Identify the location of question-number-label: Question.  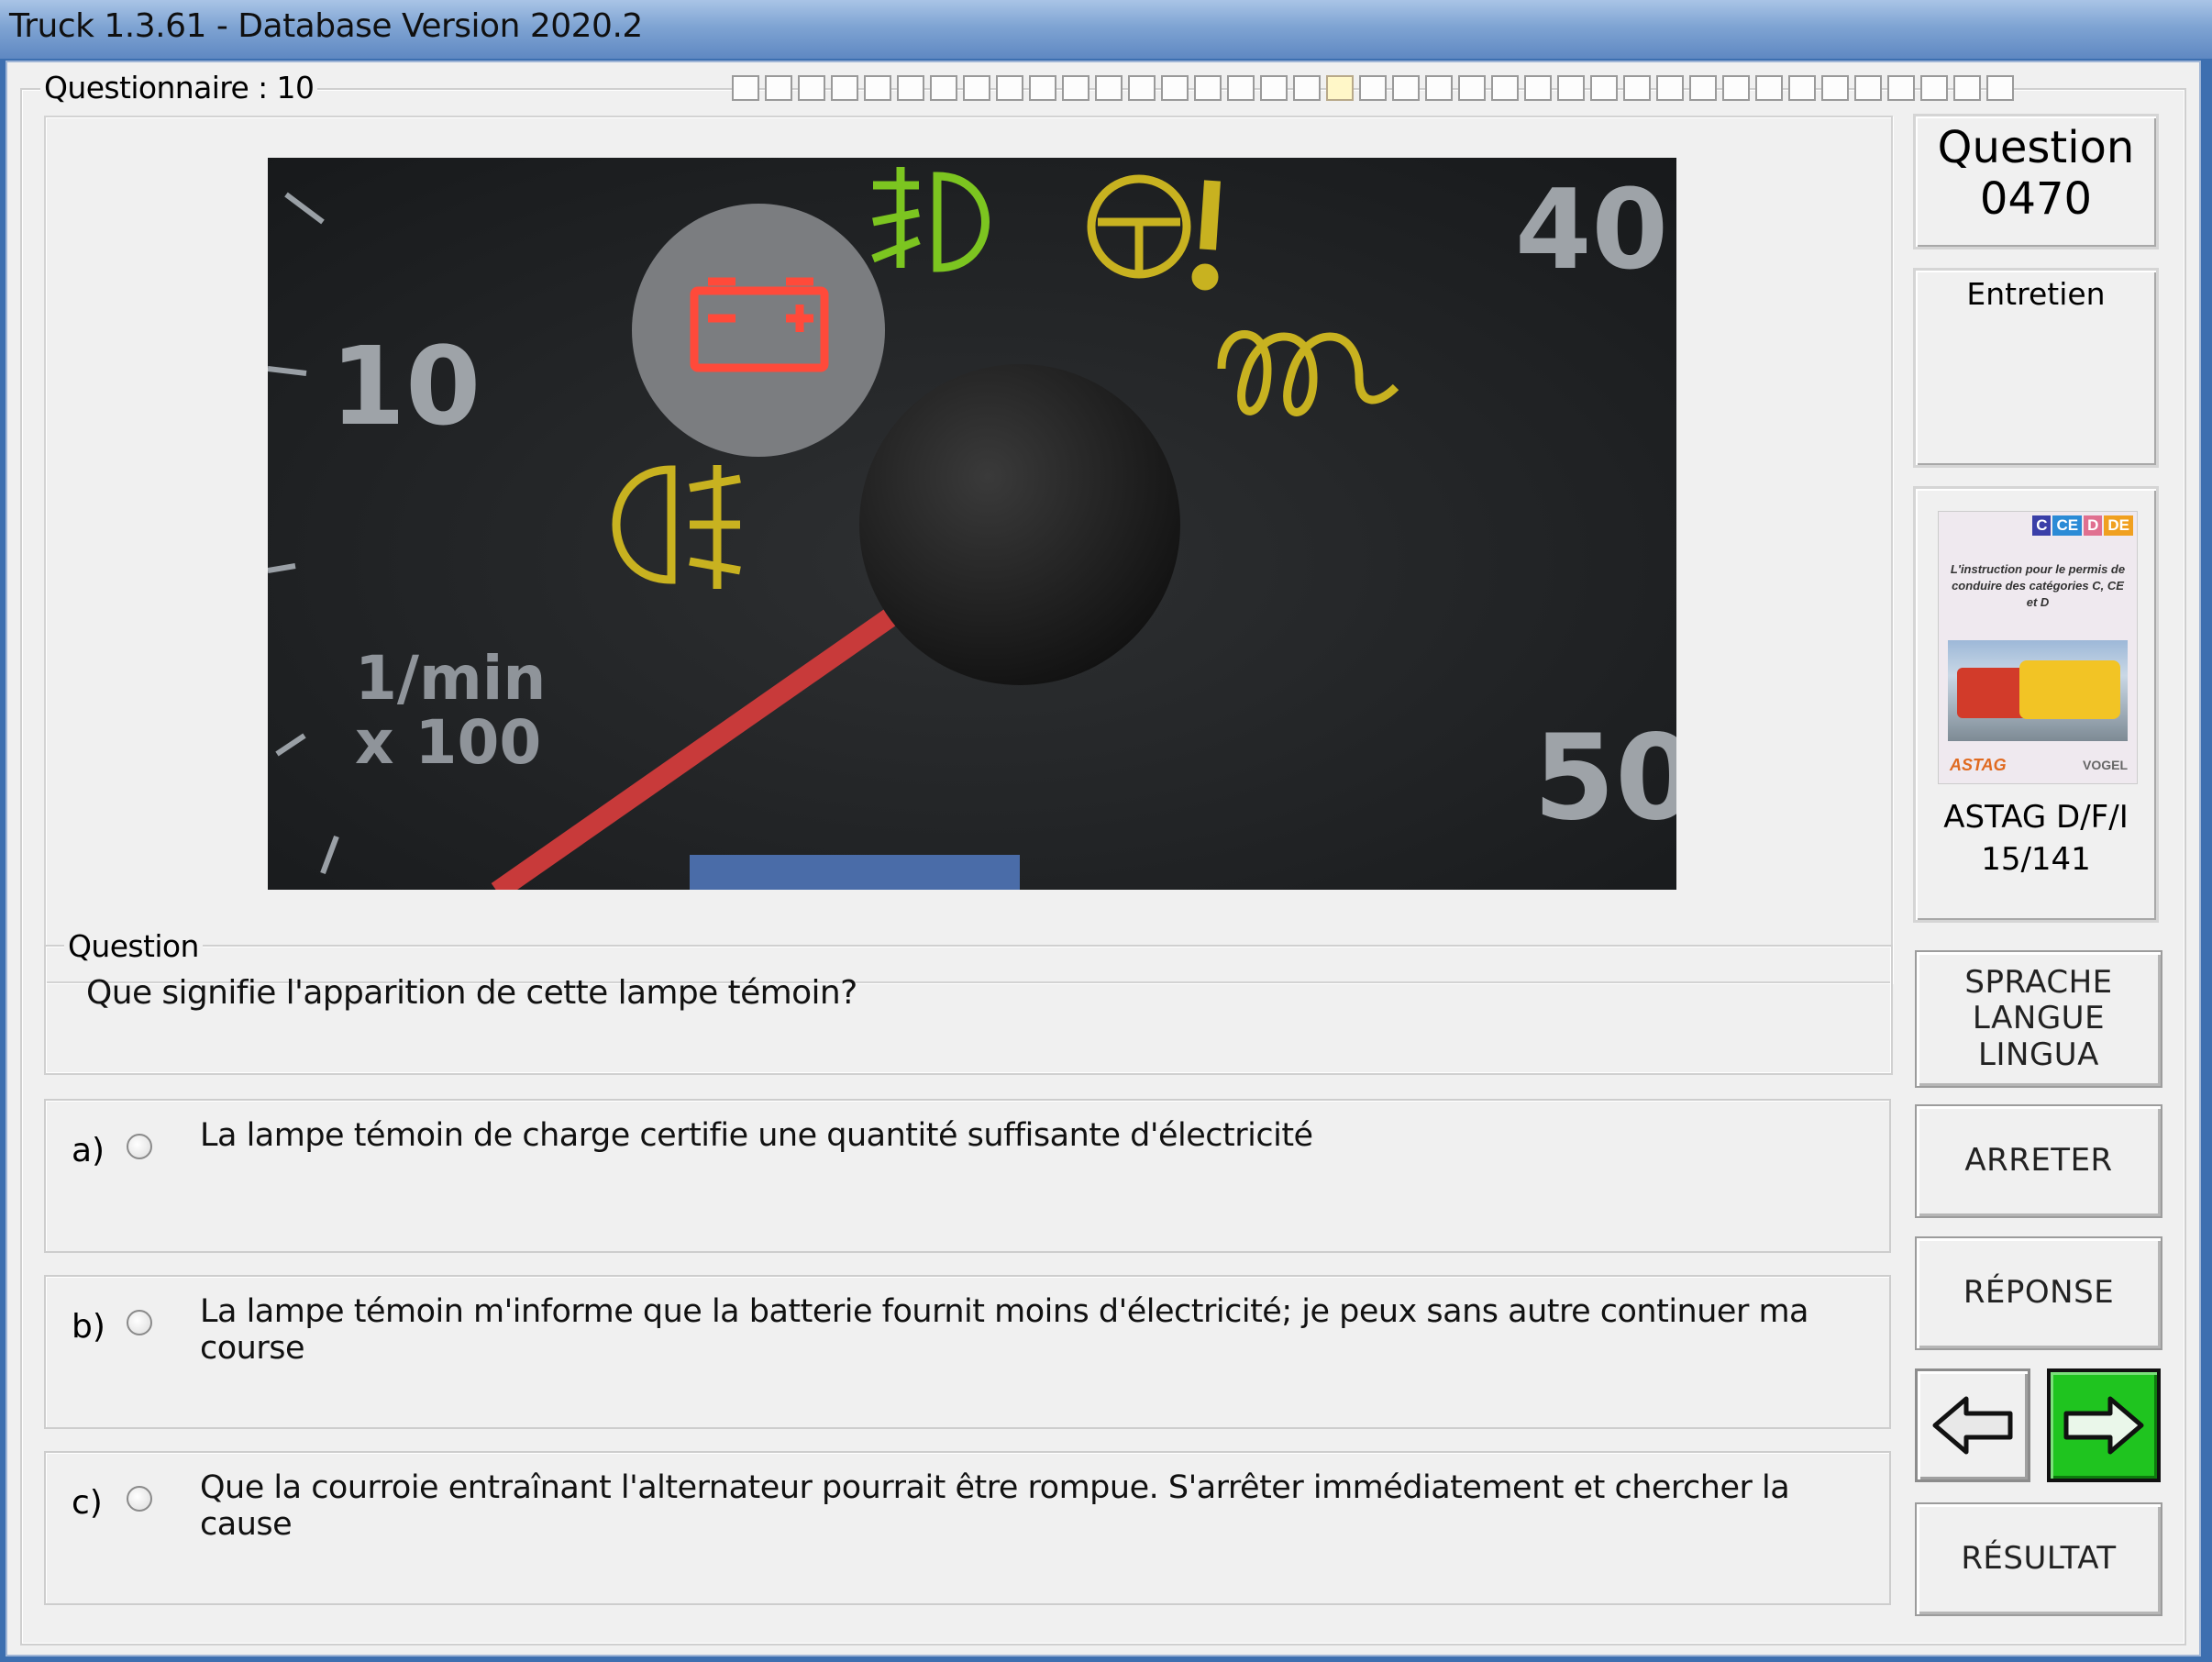
(2036, 147).